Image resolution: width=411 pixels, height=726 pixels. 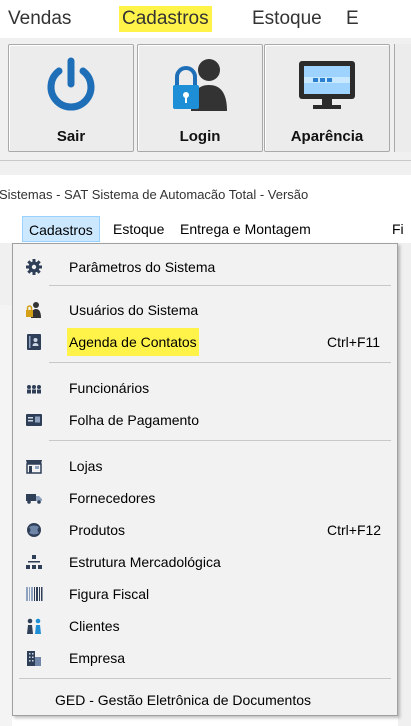 What do you see at coordinates (327, 85) in the screenshot?
I see `monitor-icon` at bounding box center [327, 85].